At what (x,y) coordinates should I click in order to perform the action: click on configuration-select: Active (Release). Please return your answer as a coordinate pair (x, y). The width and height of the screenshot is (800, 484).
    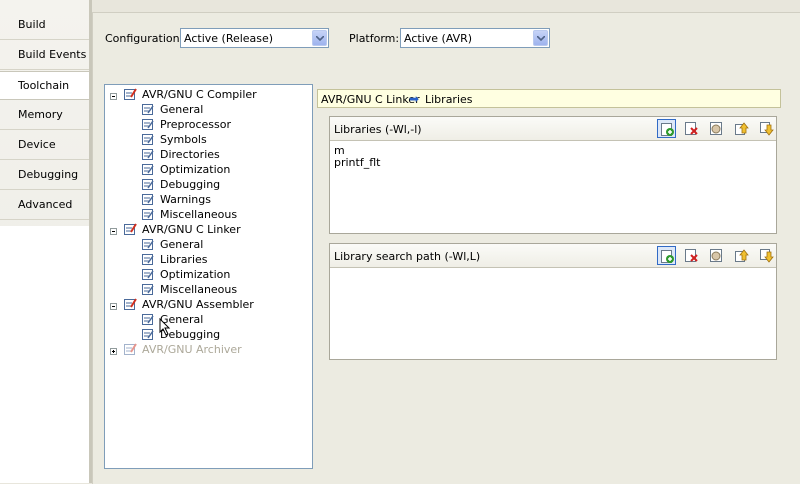
    Looking at the image, I should click on (254, 38).